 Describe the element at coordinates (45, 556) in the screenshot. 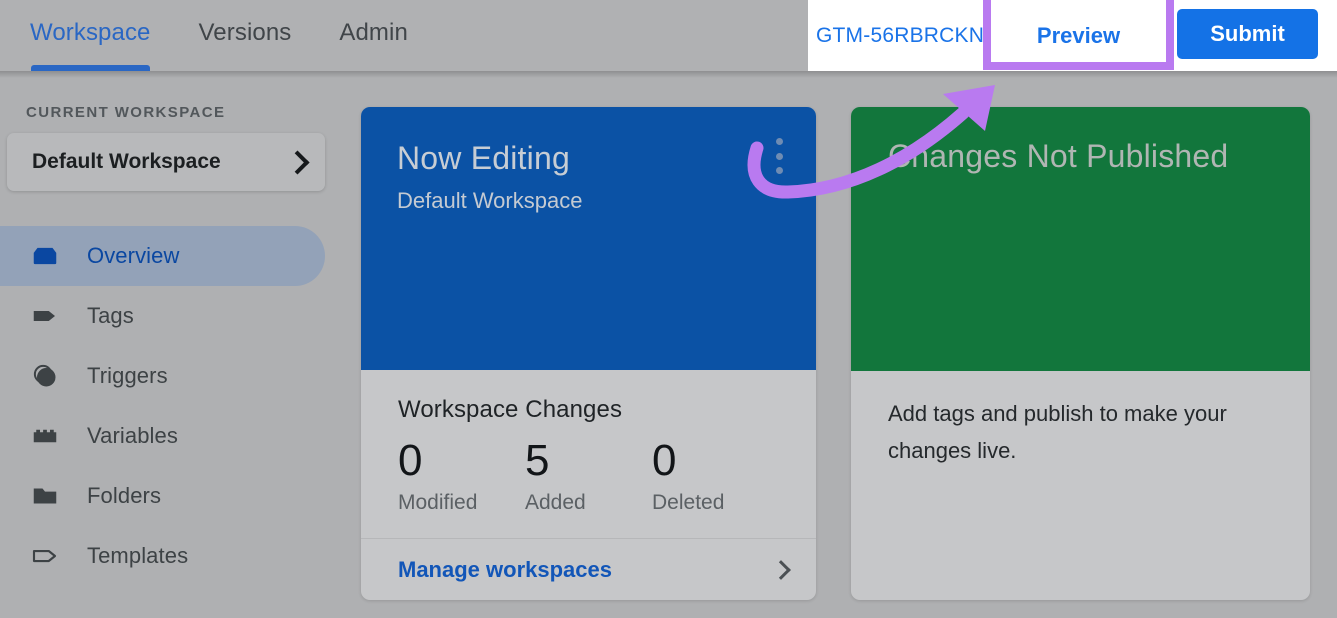

I see `template-tag-outline-icon` at that location.